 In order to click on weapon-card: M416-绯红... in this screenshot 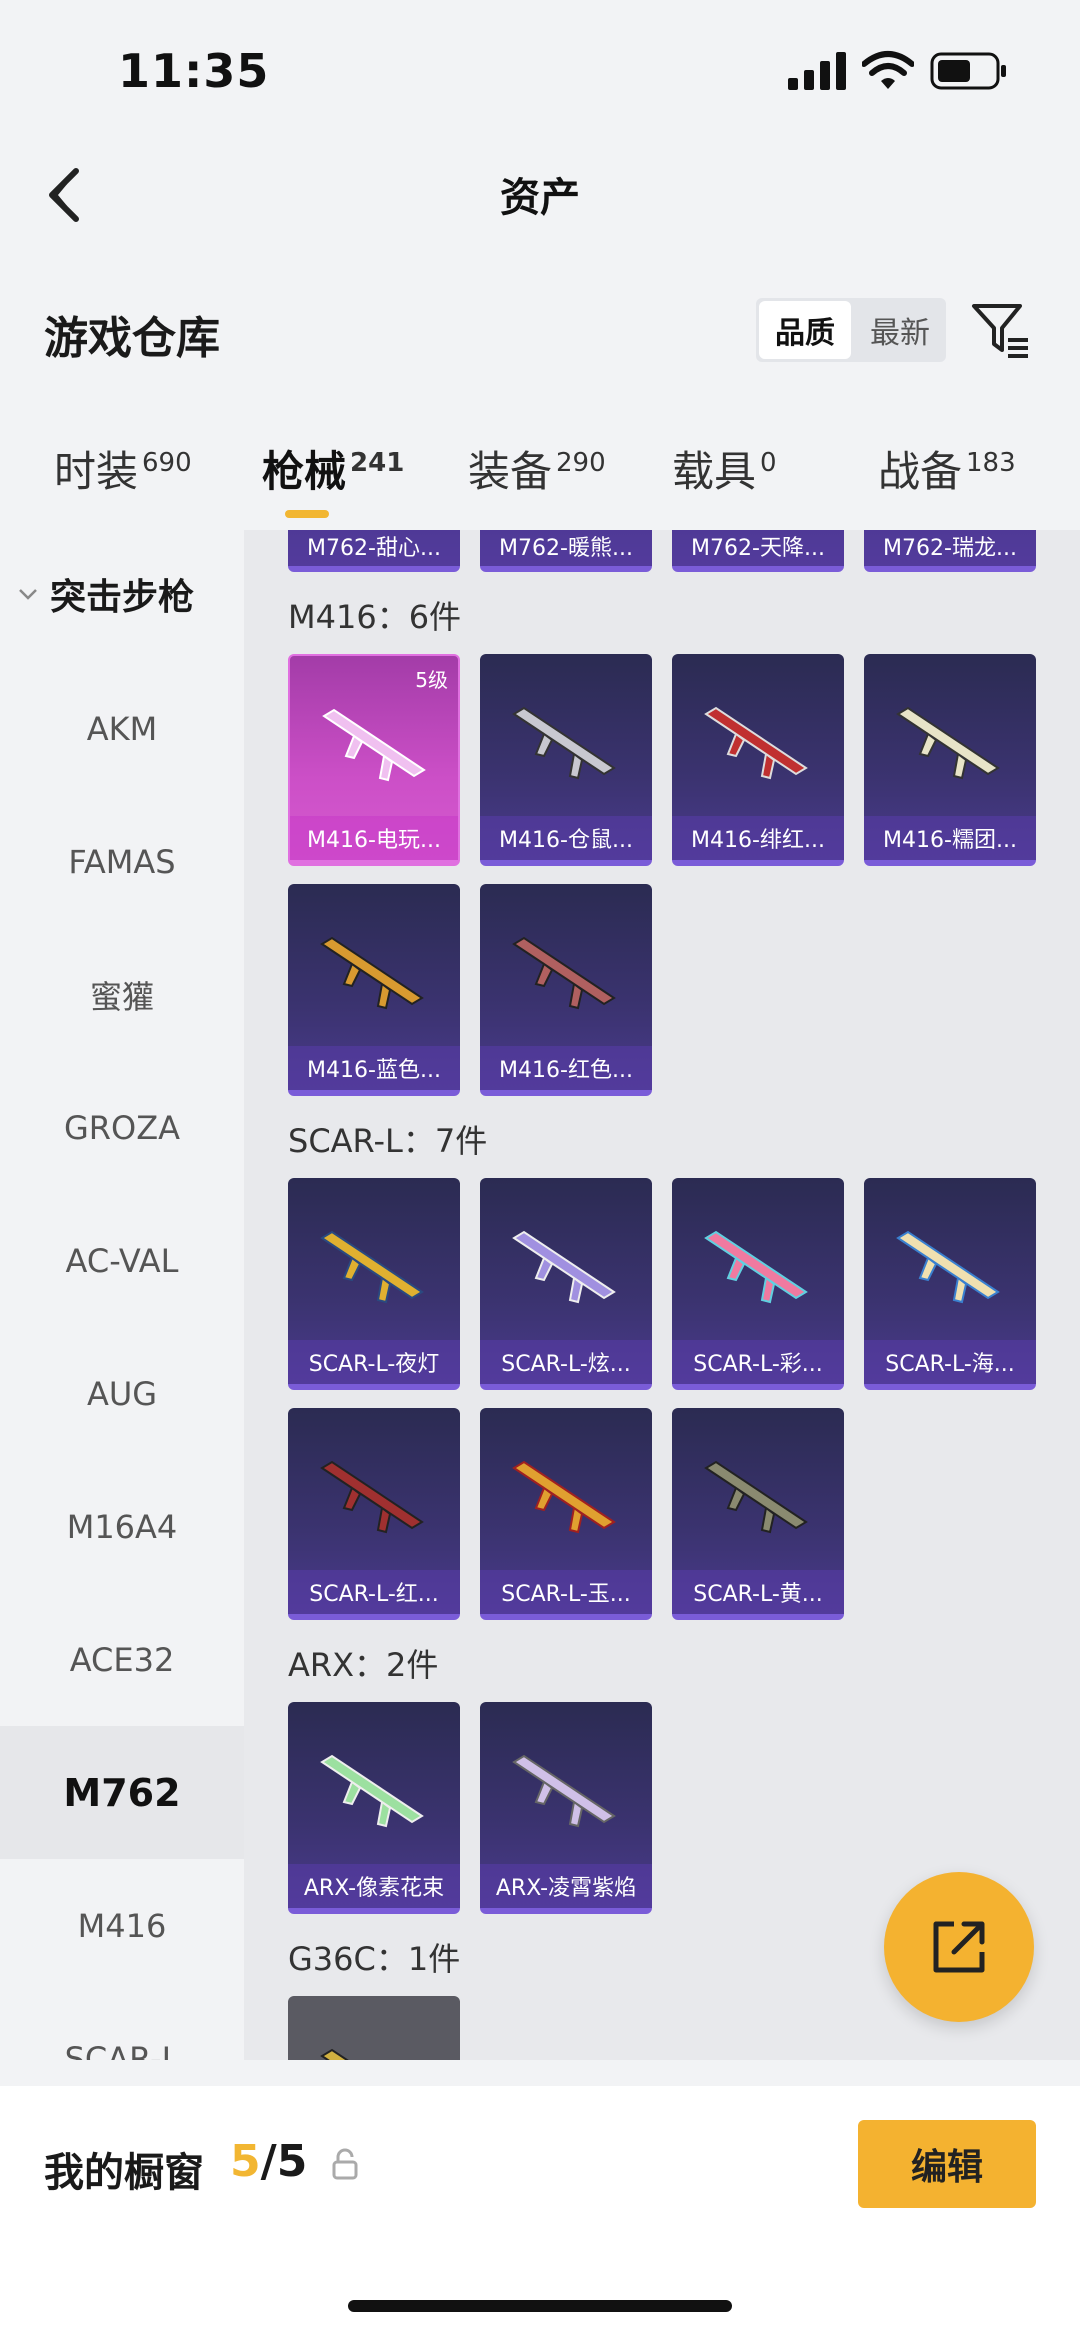, I will do `click(758, 760)`.